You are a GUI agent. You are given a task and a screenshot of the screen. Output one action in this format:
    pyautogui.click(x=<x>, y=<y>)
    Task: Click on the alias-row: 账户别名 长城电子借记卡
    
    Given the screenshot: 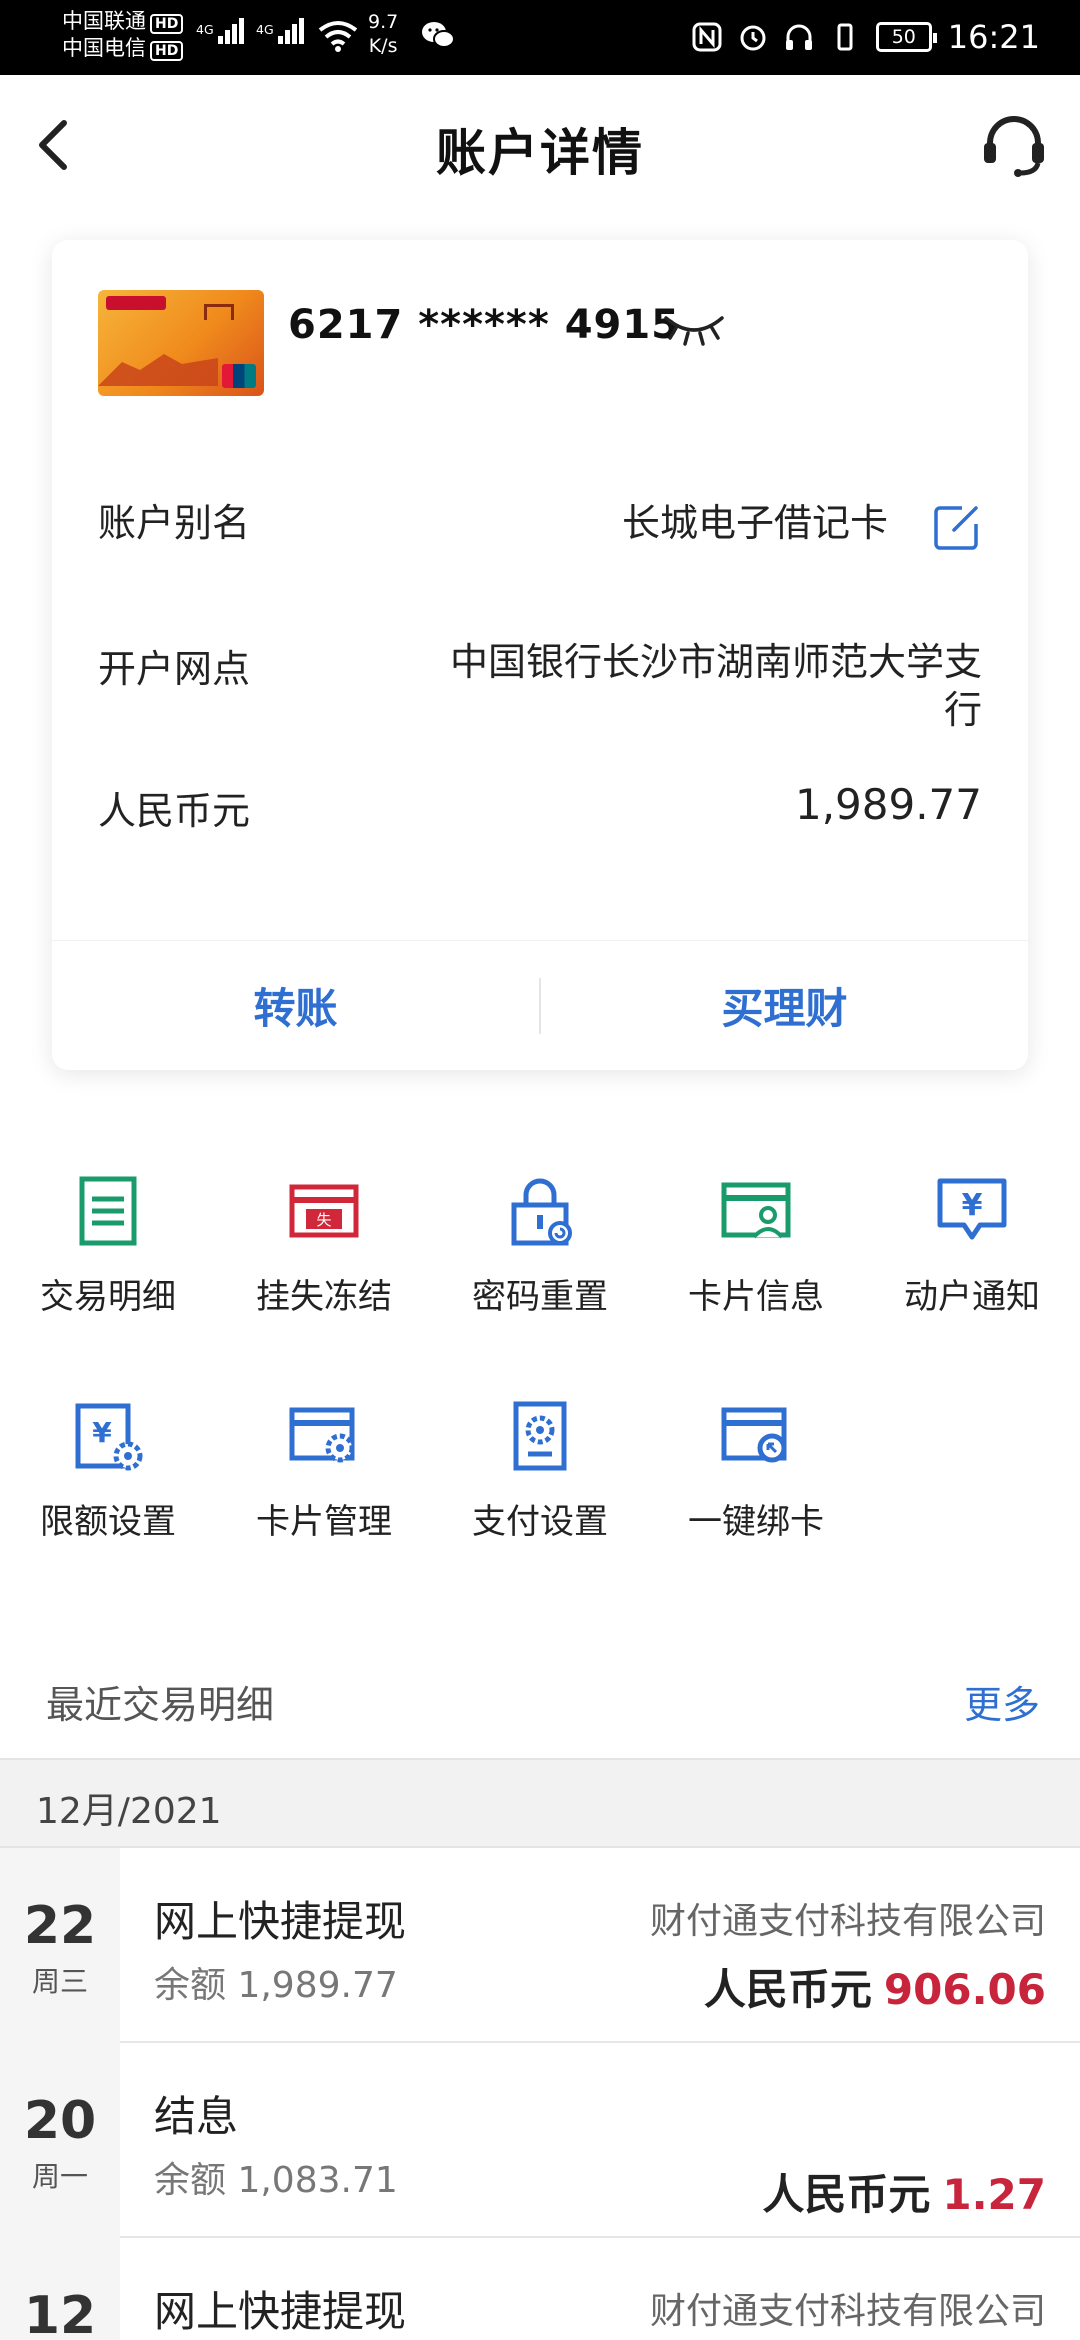 What is the action you would take?
    pyautogui.click(x=540, y=522)
    